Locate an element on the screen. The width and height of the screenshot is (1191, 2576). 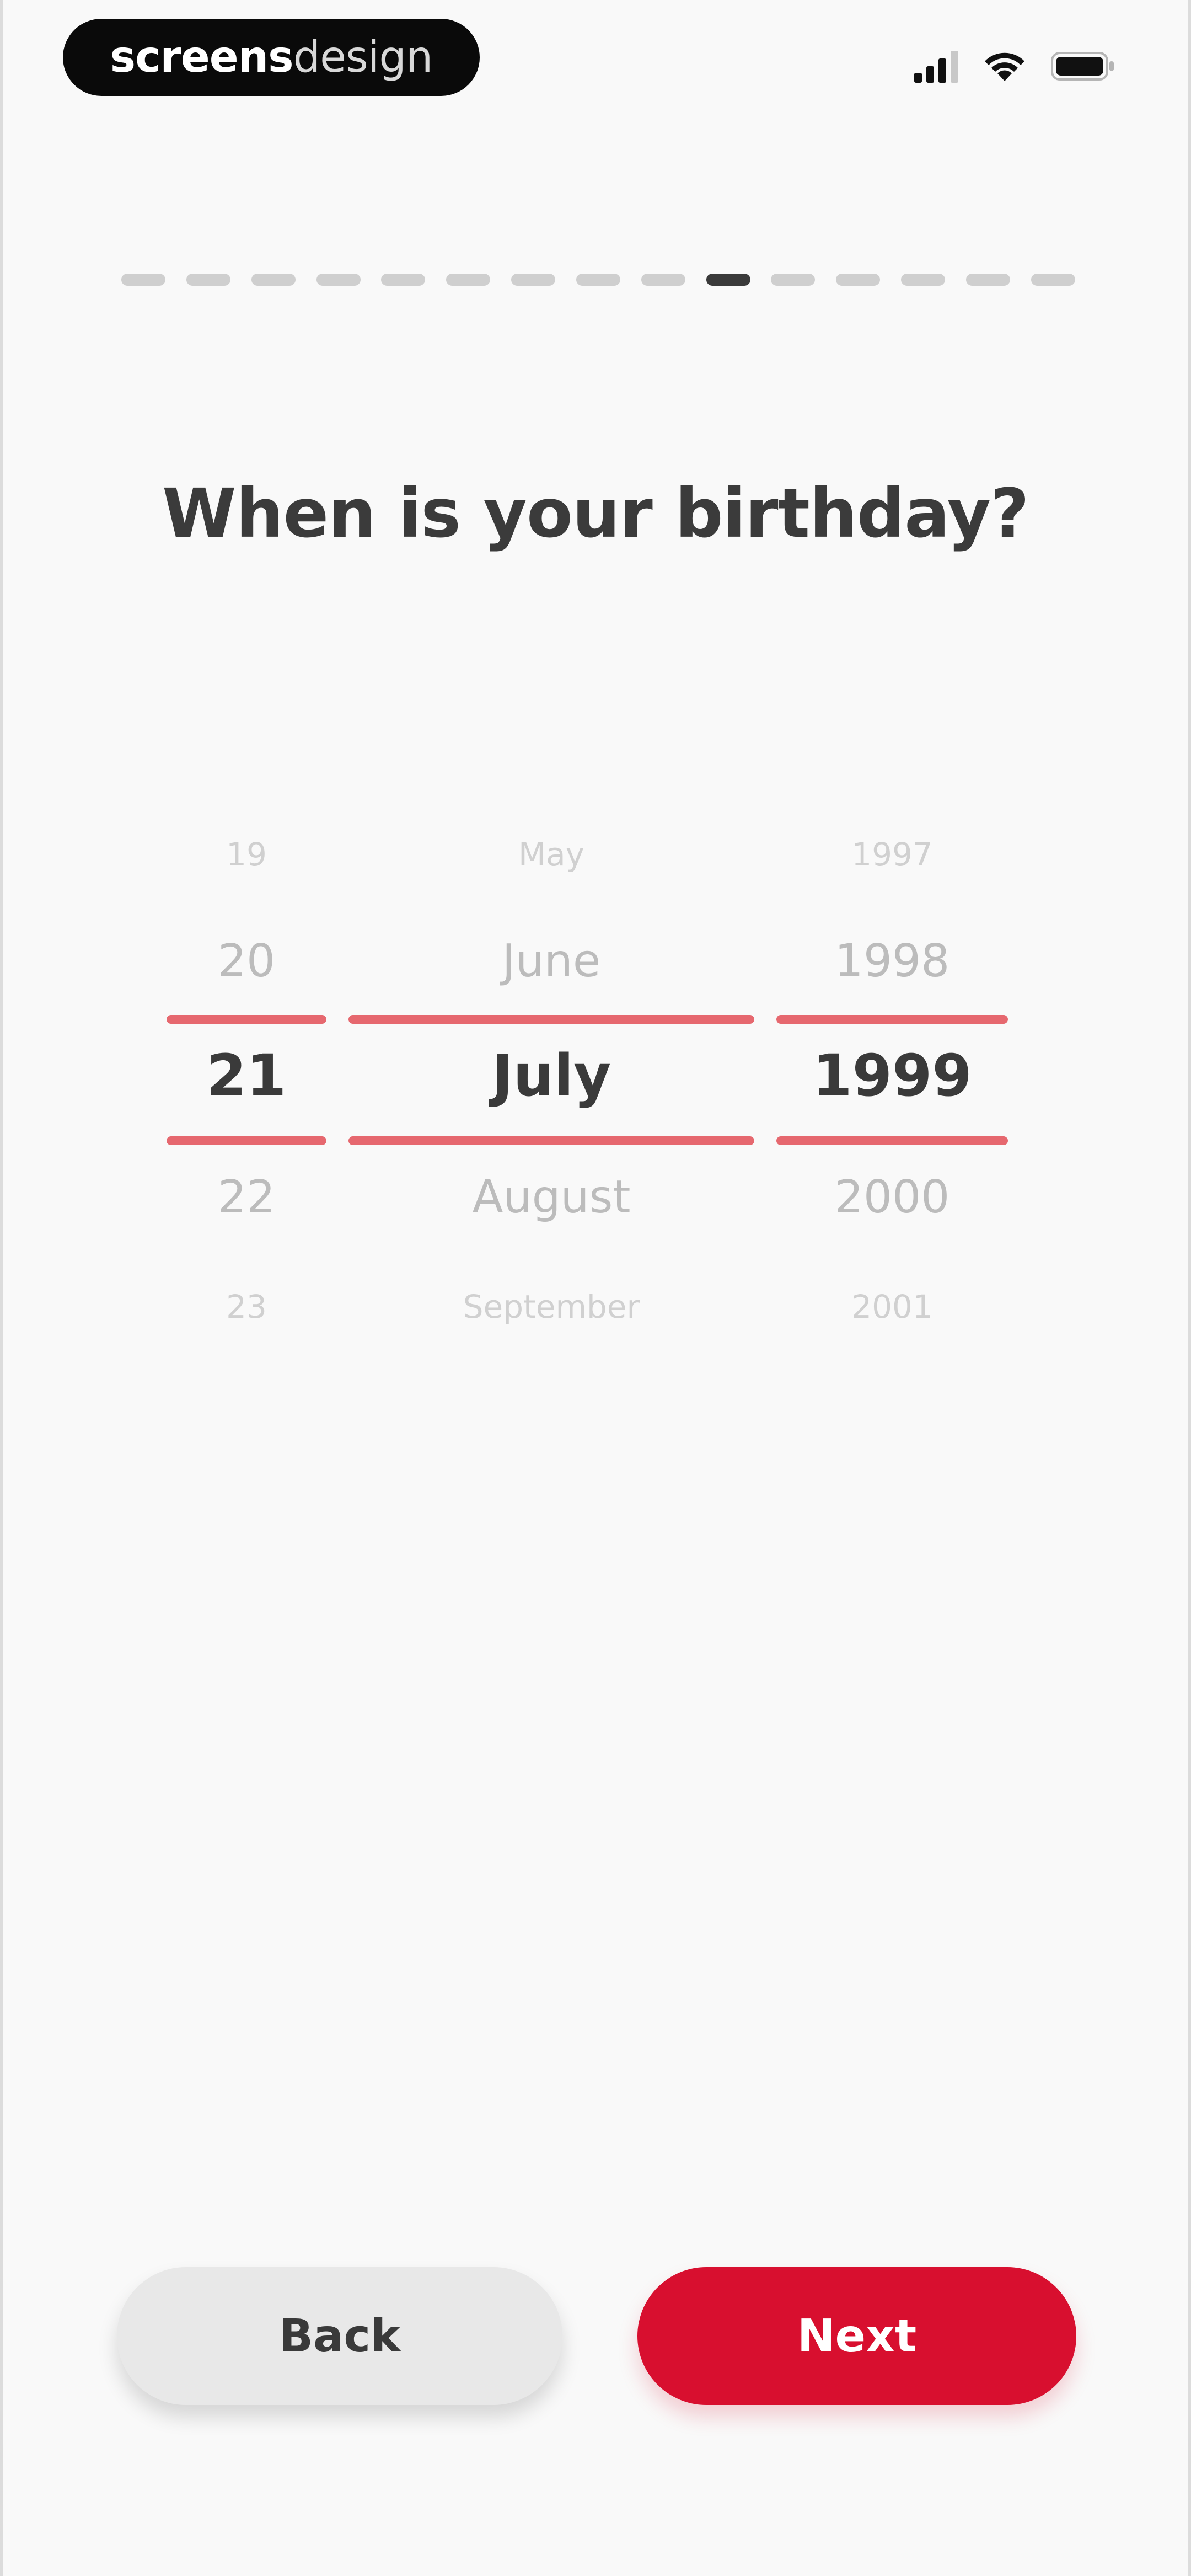
day-option: 23 is located at coordinates (247, 1307).